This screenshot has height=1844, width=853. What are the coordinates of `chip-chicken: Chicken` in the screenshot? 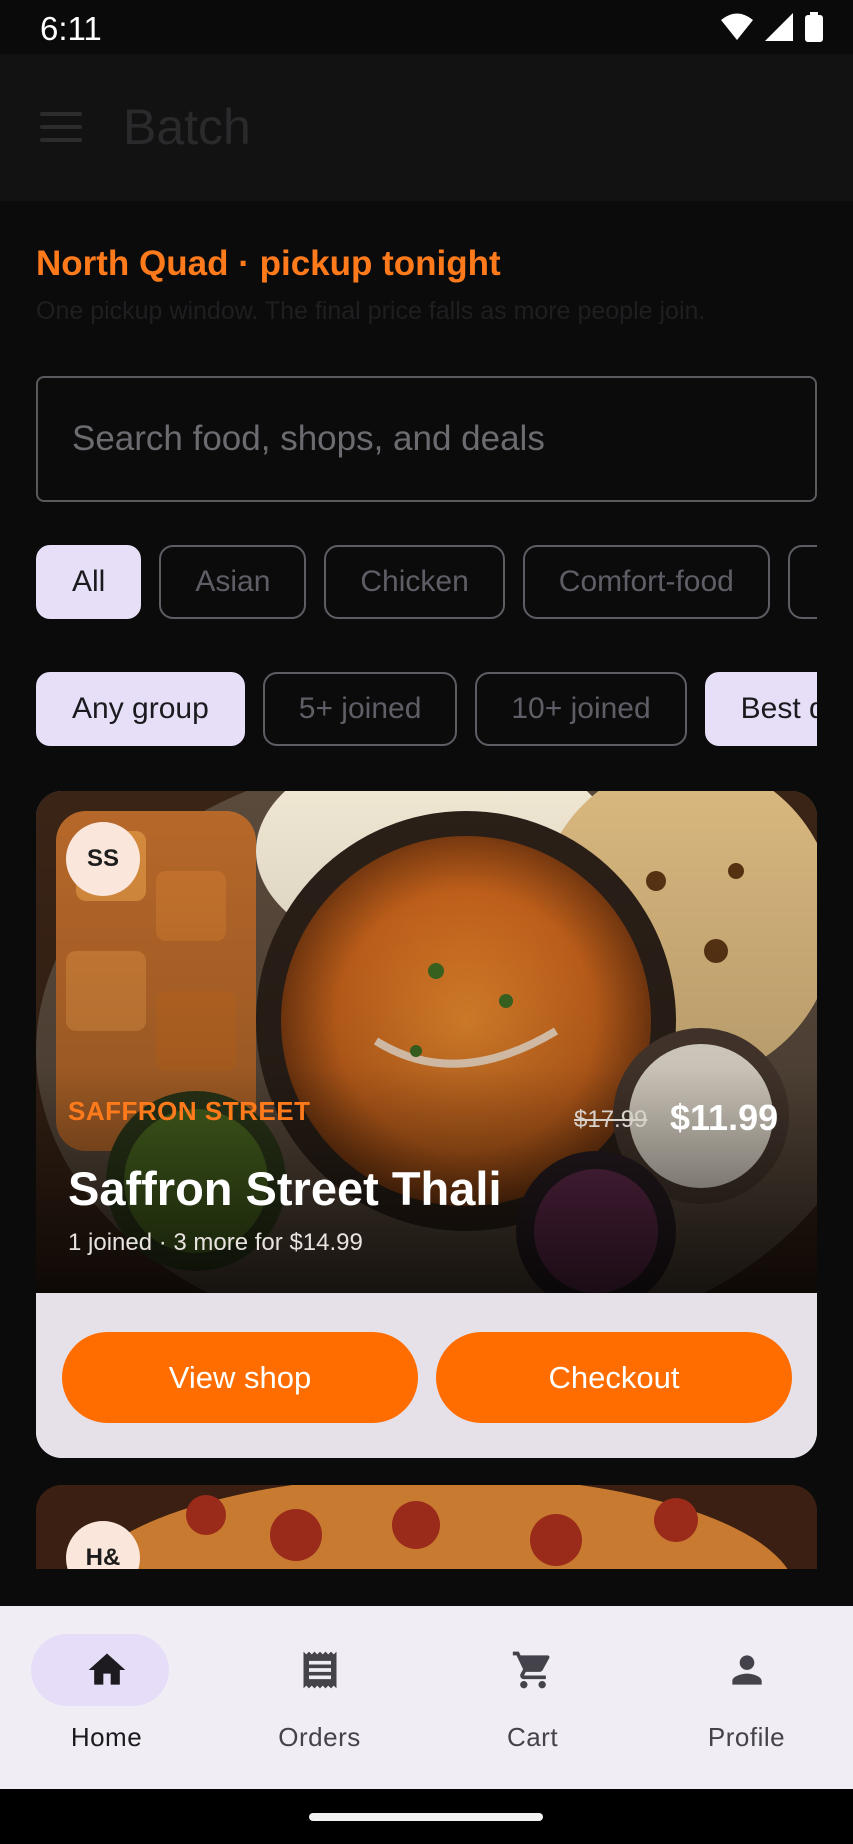 It's located at (414, 582).